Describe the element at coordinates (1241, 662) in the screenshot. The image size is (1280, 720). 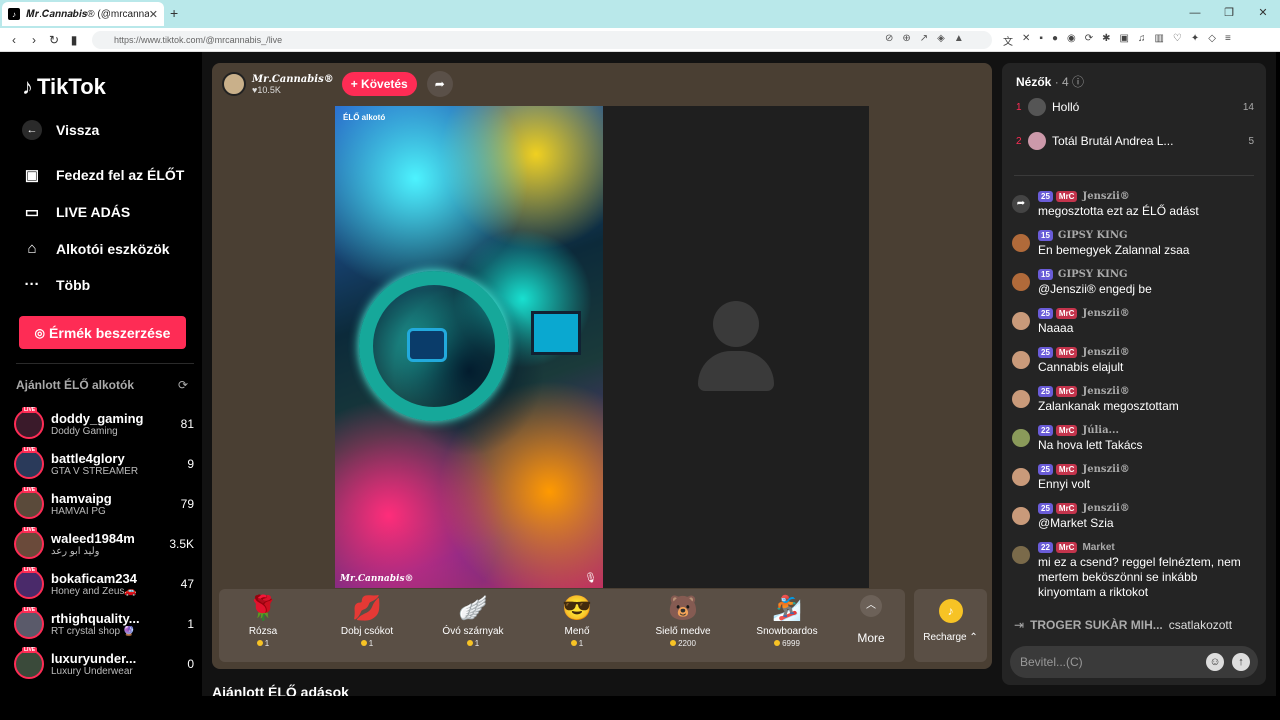
I see `send-icon: ↑` at that location.